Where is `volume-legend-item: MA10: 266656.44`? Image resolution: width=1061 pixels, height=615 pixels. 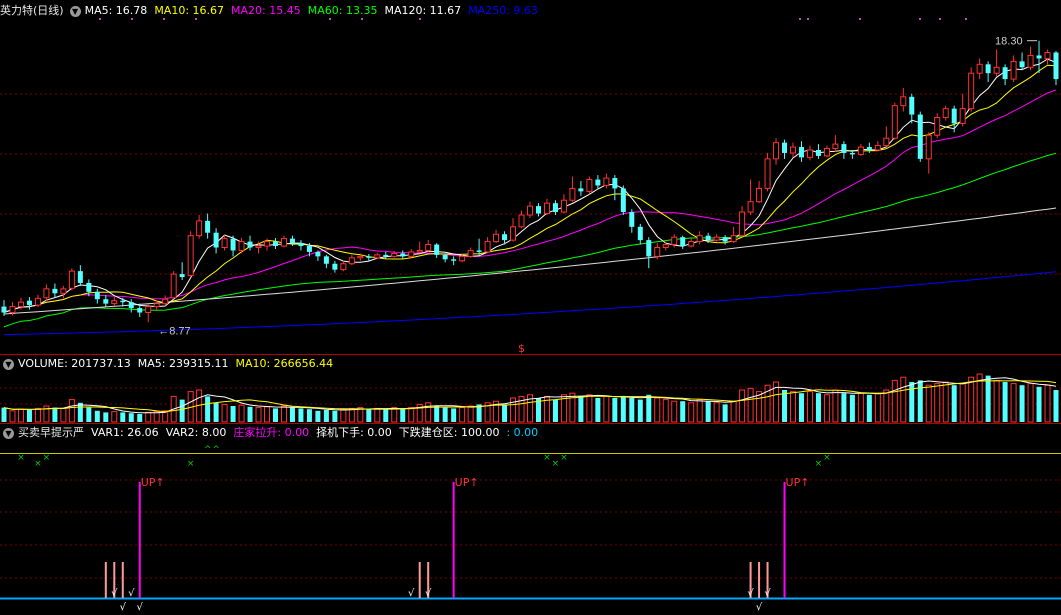
volume-legend-item: MA10: 266656.44 is located at coordinates (284, 363).